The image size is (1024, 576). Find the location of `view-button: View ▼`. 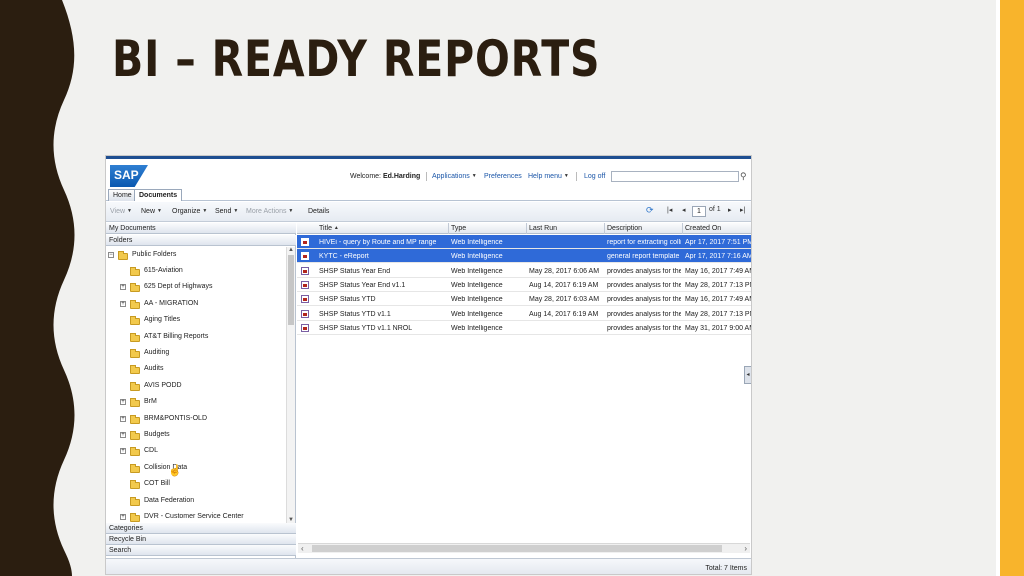

view-button: View ▼ is located at coordinates (121, 211).